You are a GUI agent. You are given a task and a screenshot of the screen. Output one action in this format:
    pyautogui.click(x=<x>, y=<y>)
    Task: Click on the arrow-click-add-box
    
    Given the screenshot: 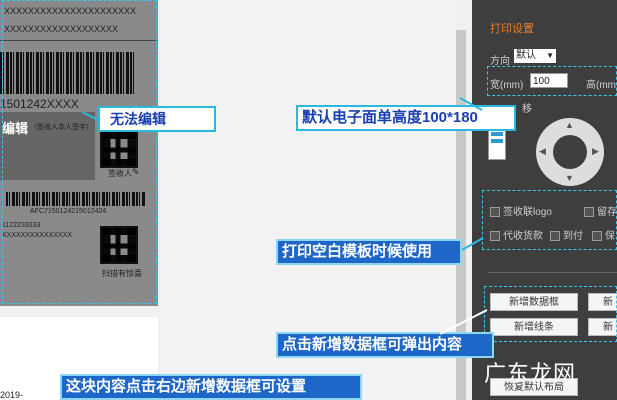 What is the action you would take?
    pyautogui.click(x=463, y=322)
    